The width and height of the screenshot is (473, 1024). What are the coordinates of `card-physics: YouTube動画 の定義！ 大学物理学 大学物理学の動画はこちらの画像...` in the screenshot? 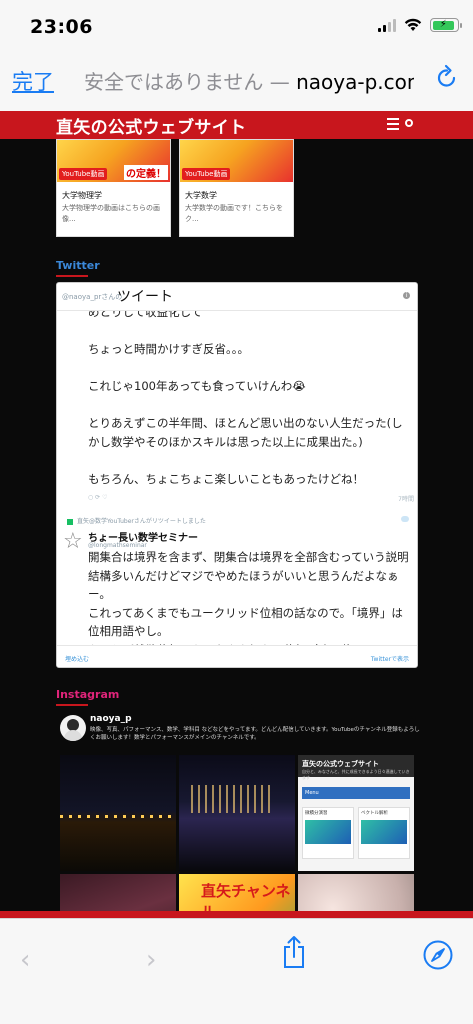 It's located at (113, 188).